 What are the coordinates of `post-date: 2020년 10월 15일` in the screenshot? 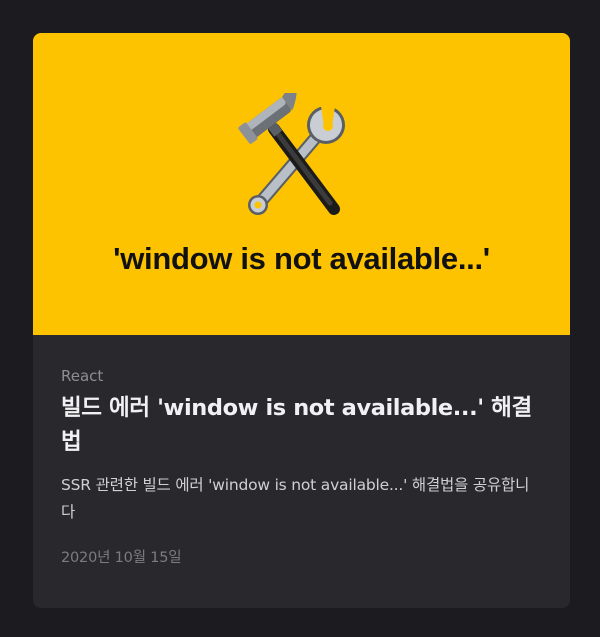 It's located at (121, 558).